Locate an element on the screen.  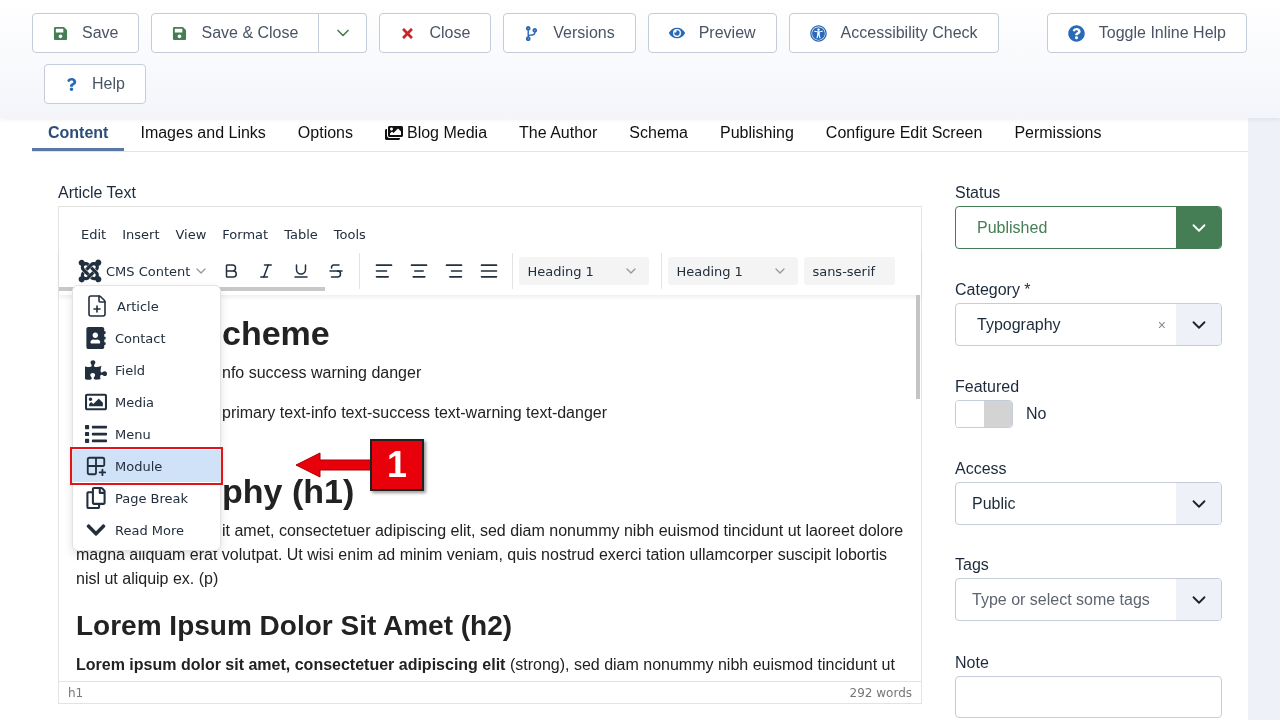
field-label: Tags is located at coordinates (972, 565).